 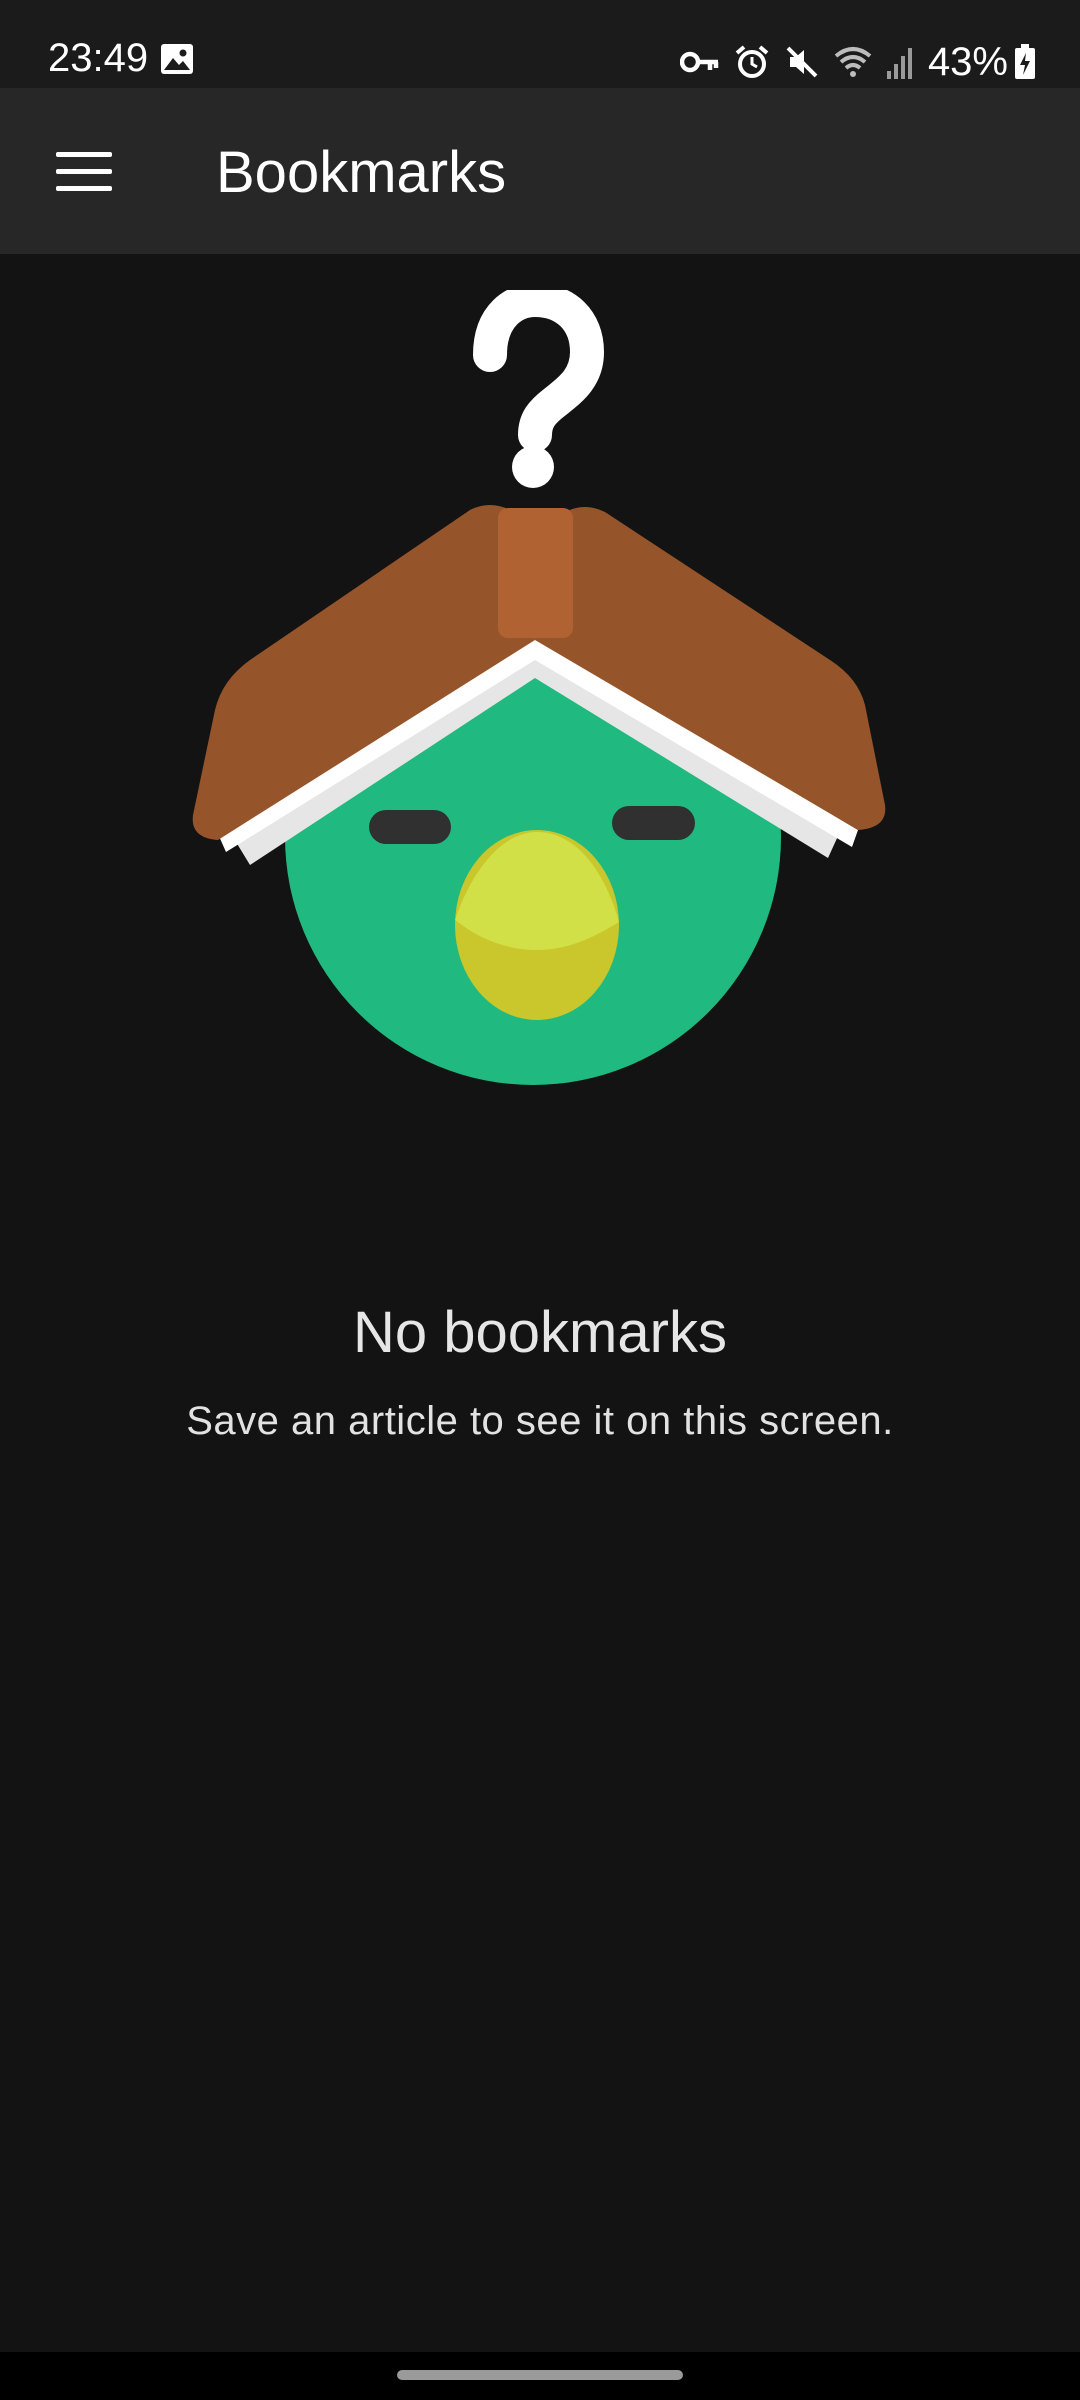 I want to click on question-mark-icon, so click(x=539, y=389).